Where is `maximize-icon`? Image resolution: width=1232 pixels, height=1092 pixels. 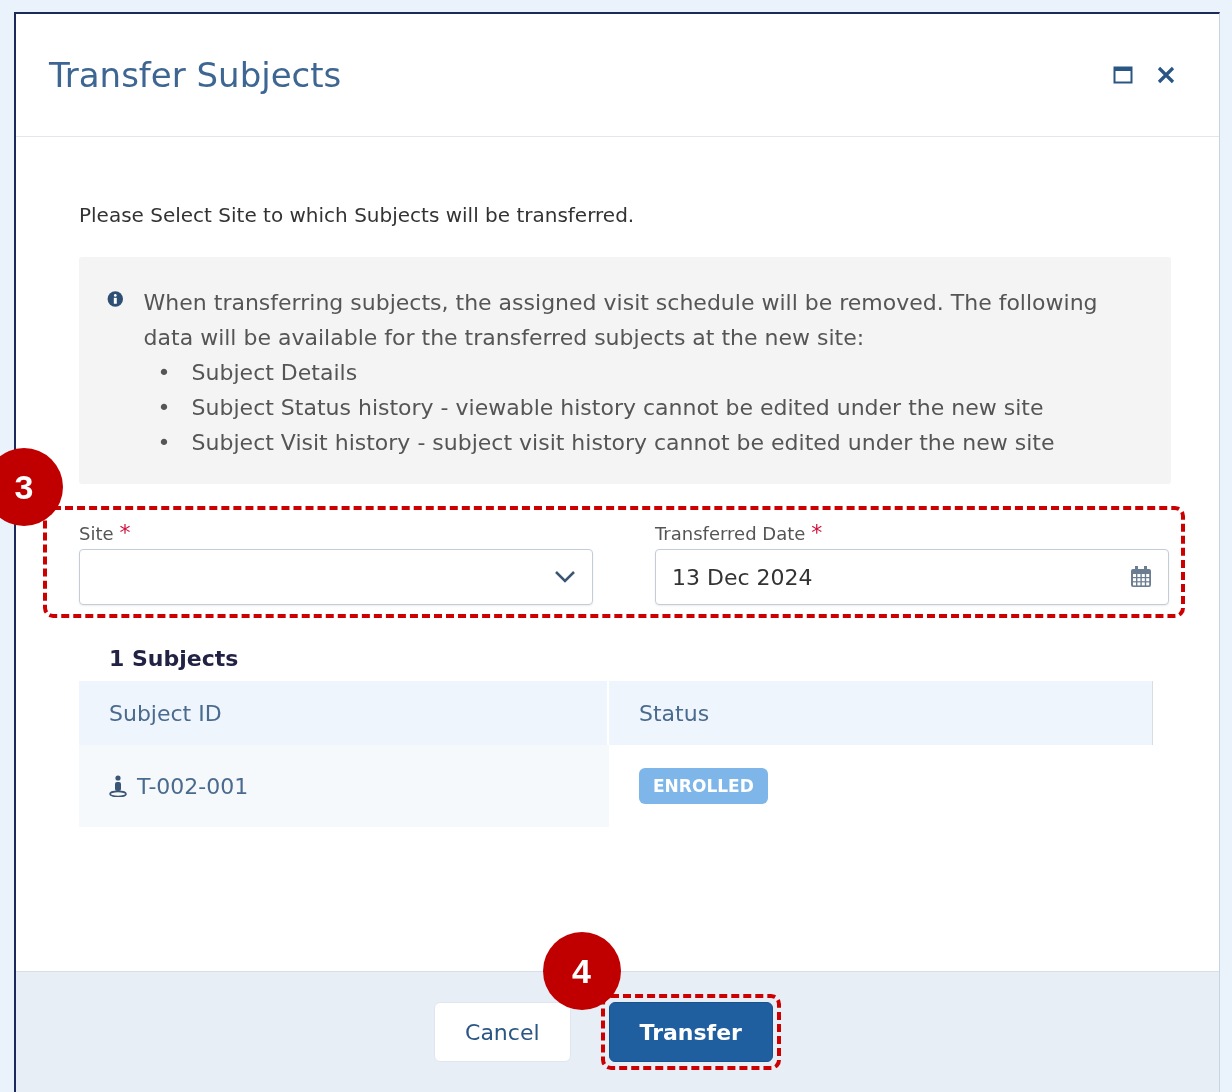
maximize-icon is located at coordinates (1123, 75).